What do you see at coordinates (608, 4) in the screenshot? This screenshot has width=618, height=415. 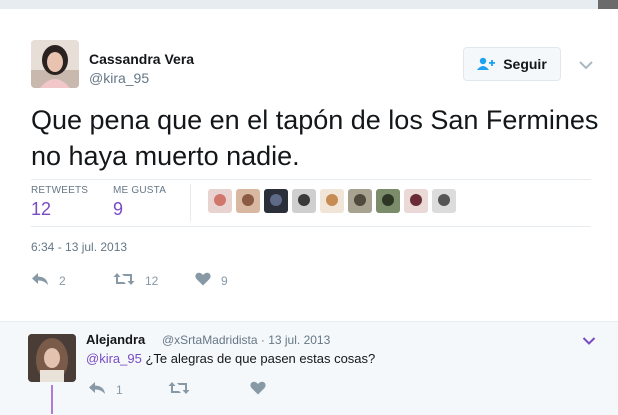 I see `top-strip-edge` at bounding box center [608, 4].